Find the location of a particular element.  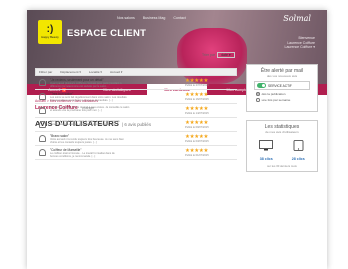

desktop-stat: 38 clics is located at coordinates (266, 149).